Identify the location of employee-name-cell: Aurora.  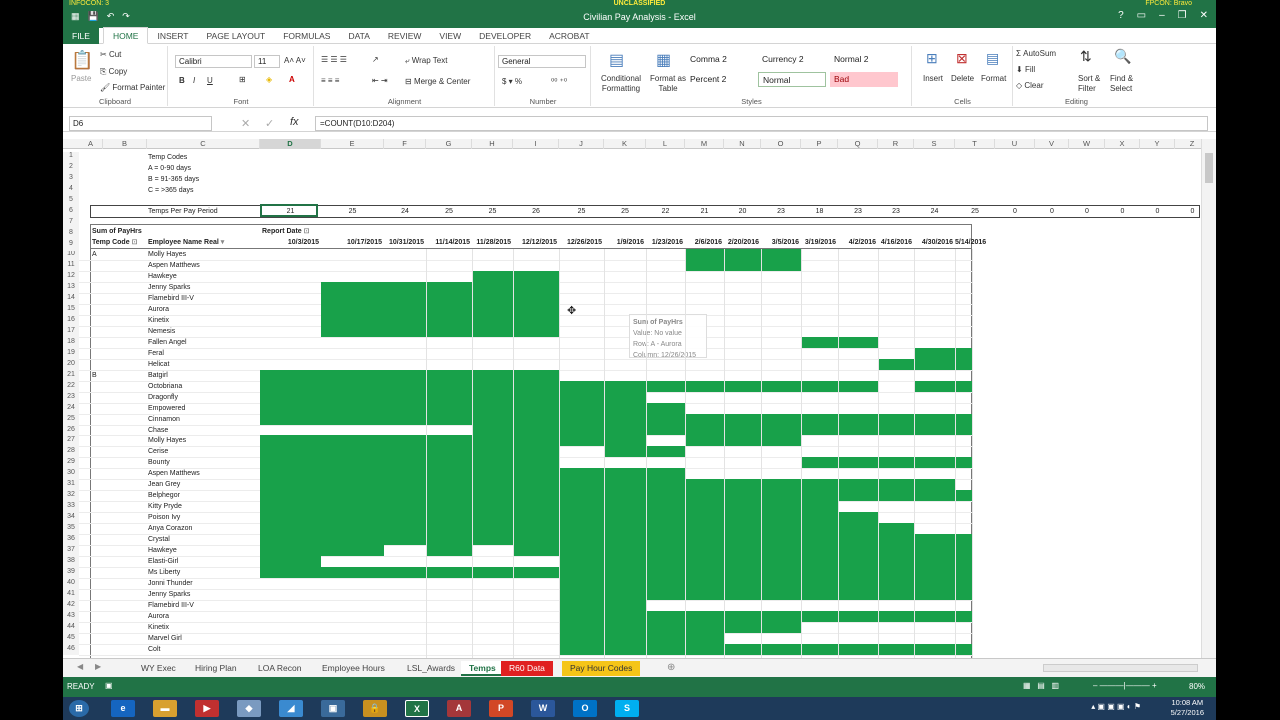
(158, 309).